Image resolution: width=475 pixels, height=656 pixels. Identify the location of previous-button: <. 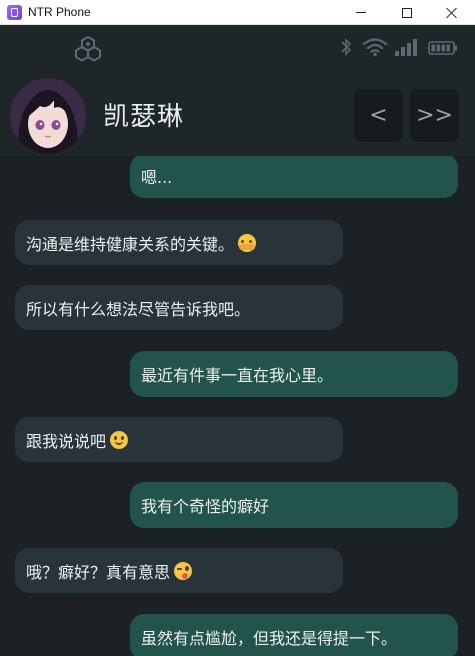
(378, 115).